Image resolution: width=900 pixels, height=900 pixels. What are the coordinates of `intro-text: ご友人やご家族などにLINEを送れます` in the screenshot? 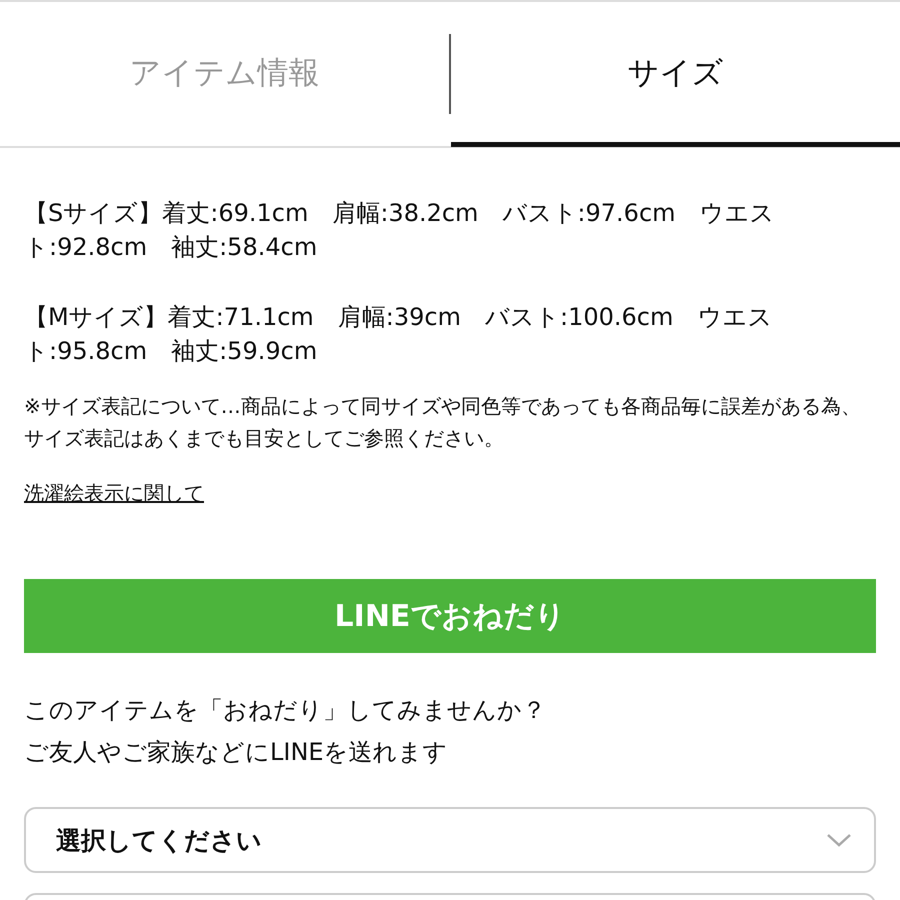 It's located at (236, 752).